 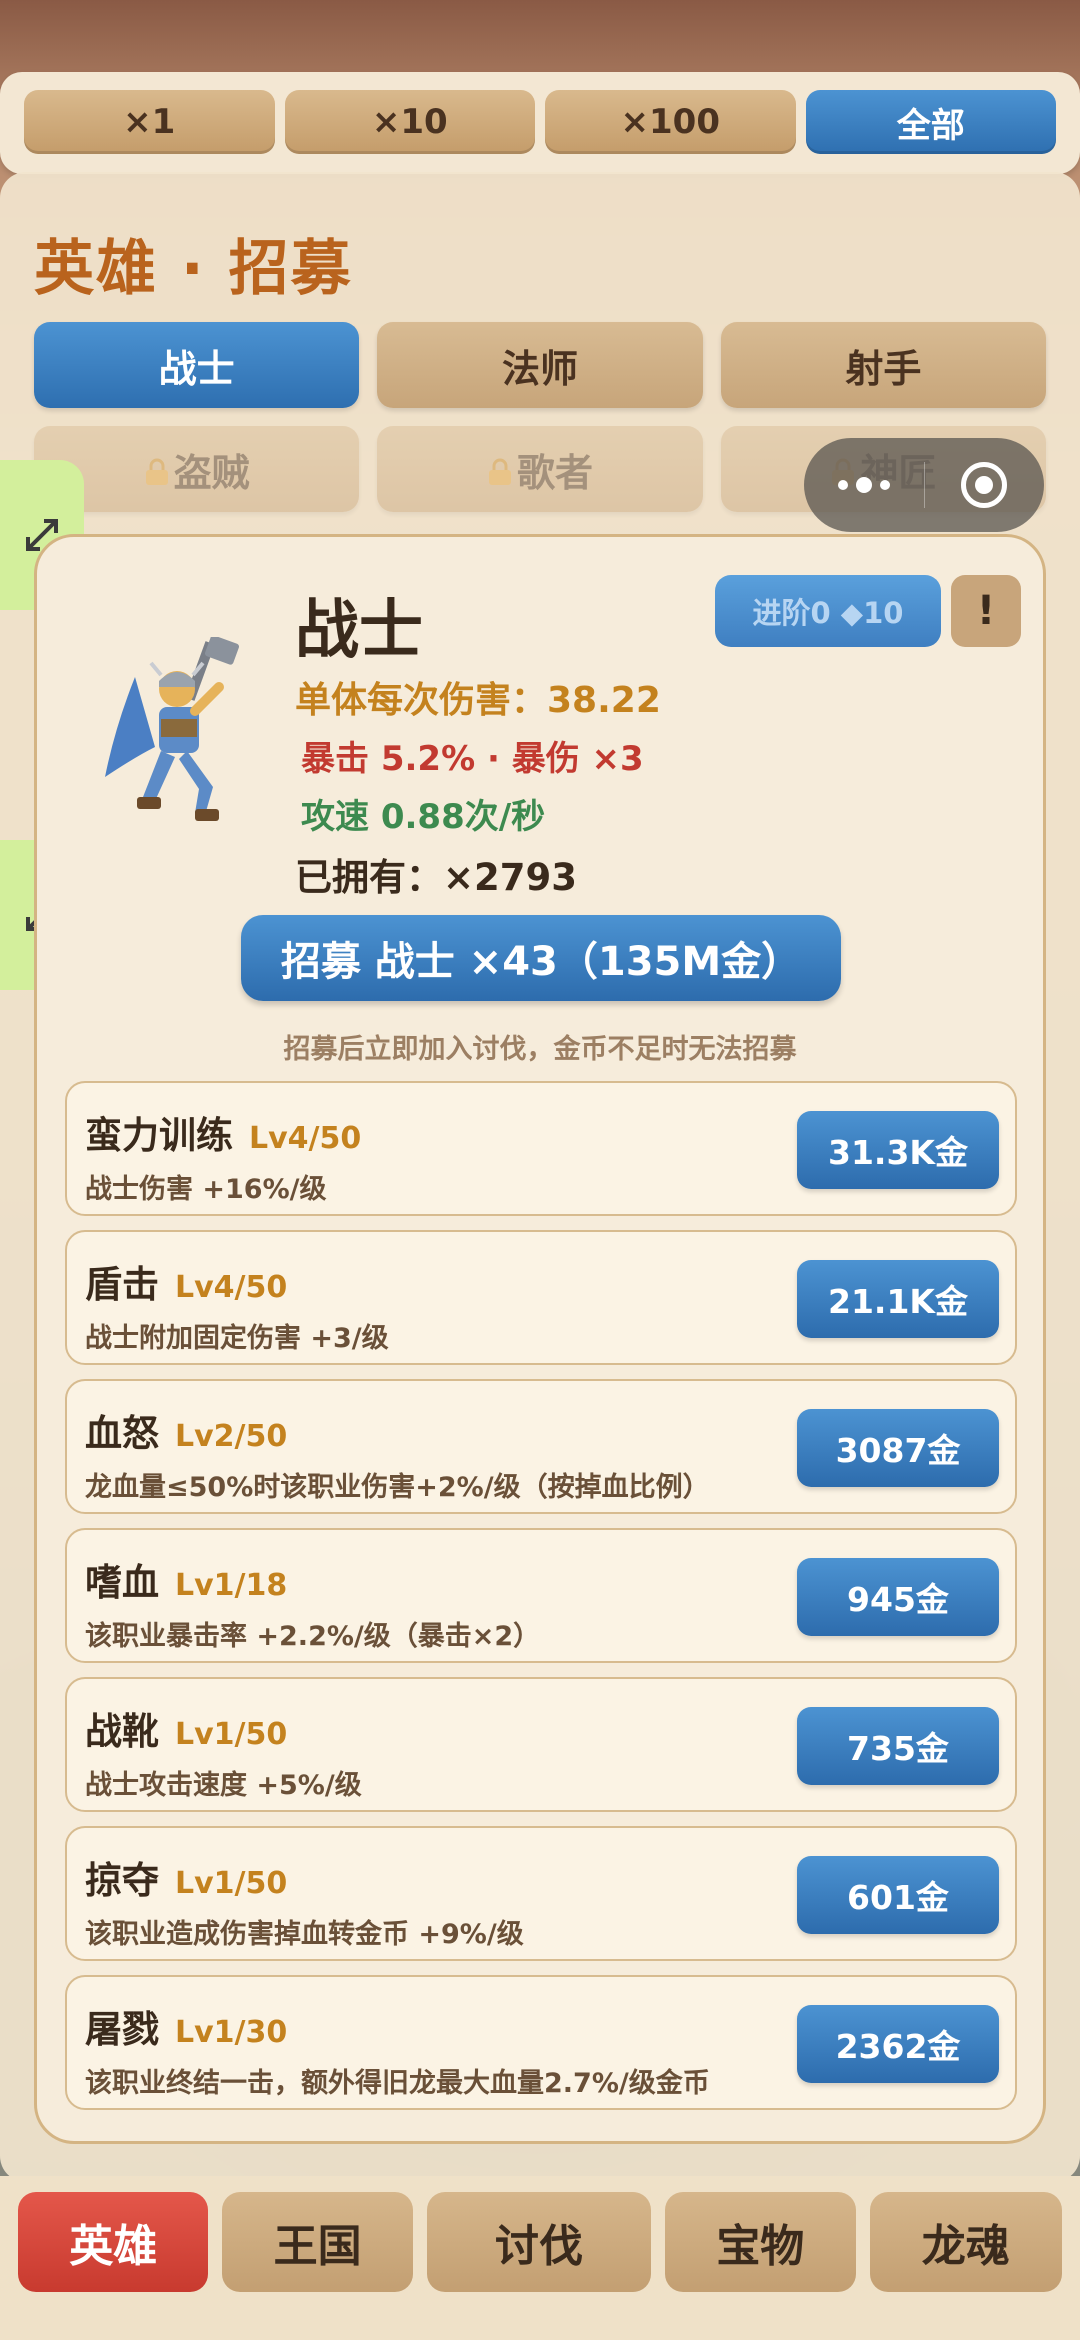 What do you see at coordinates (172, 729) in the screenshot?
I see `warrior-portrait` at bounding box center [172, 729].